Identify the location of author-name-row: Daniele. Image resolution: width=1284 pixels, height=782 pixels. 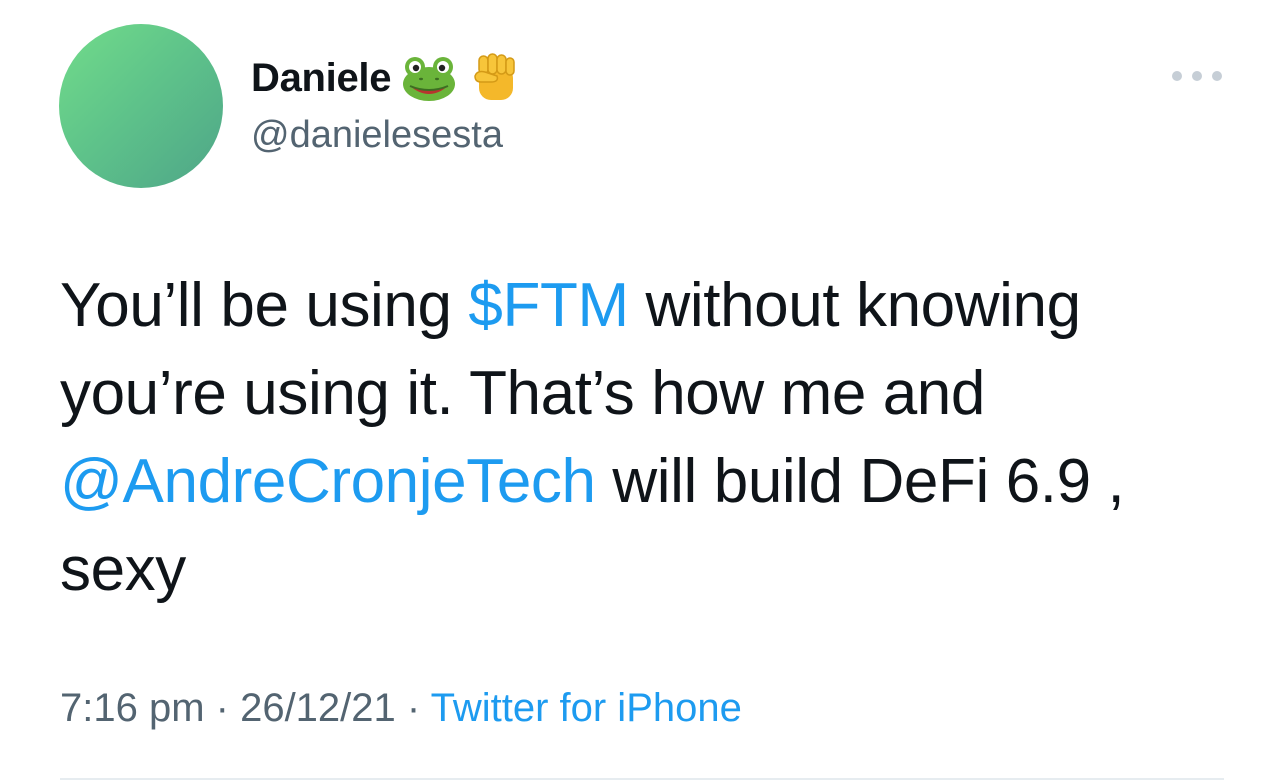
(387, 78).